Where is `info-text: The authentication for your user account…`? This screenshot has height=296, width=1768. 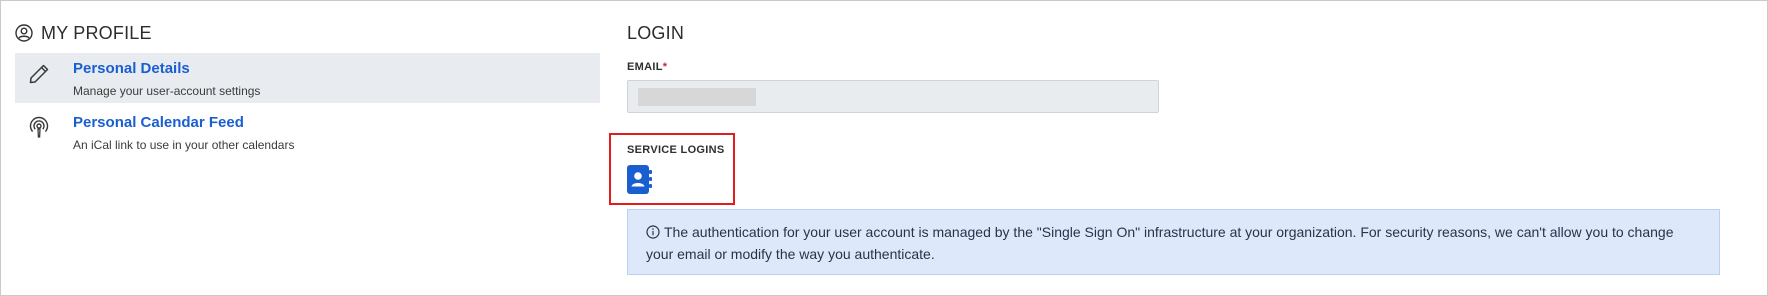
info-text: The authentication for your user account… is located at coordinates (1160, 243).